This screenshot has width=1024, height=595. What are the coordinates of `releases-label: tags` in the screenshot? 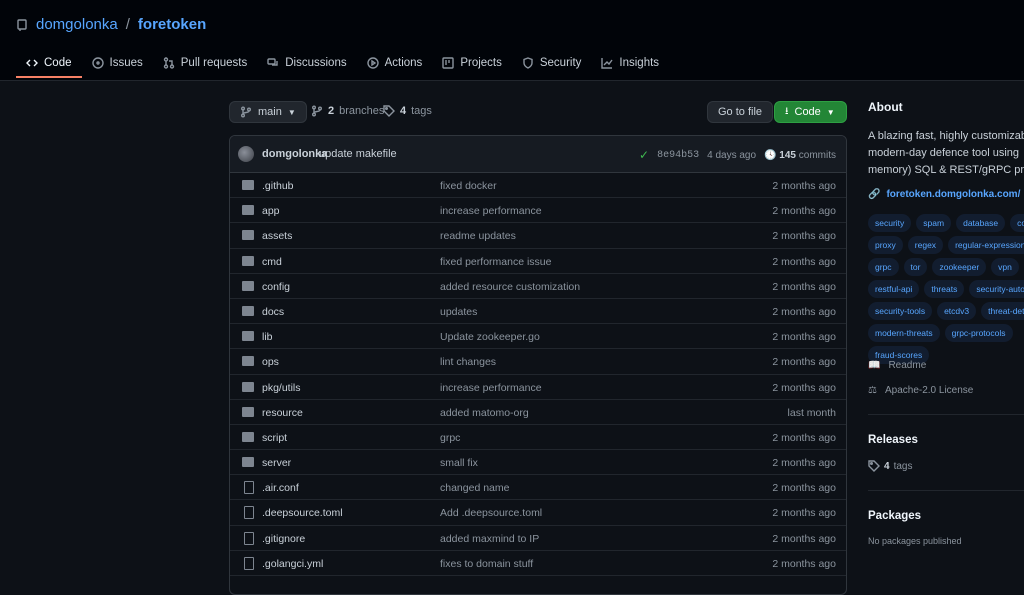 It's located at (903, 466).